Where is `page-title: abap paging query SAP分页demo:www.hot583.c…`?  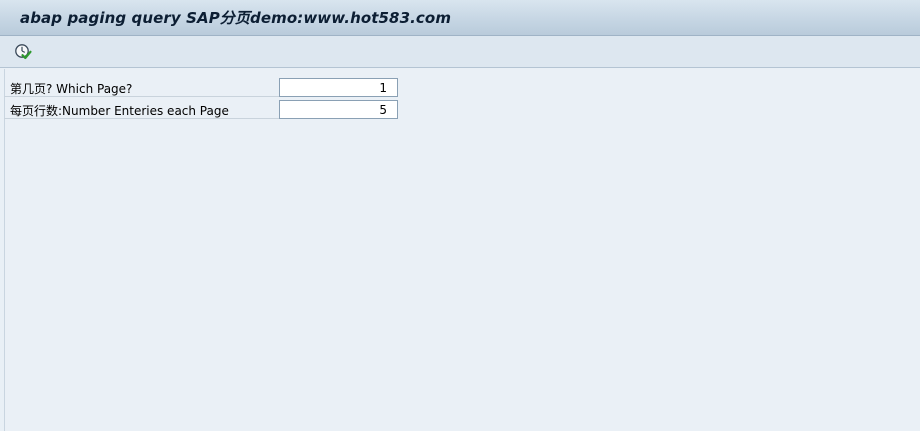 page-title: abap paging query SAP分页demo:www.hot583.c… is located at coordinates (236, 18).